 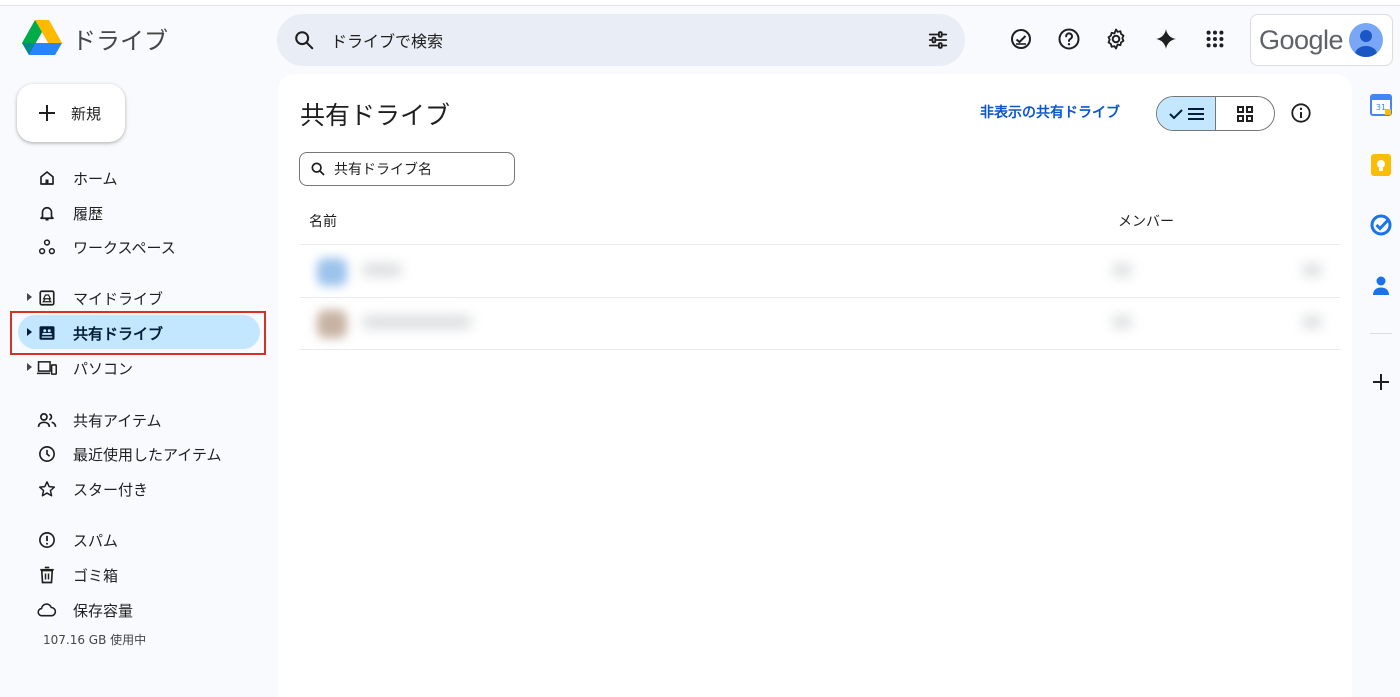 I want to click on workspaces-icon, so click(x=47, y=247).